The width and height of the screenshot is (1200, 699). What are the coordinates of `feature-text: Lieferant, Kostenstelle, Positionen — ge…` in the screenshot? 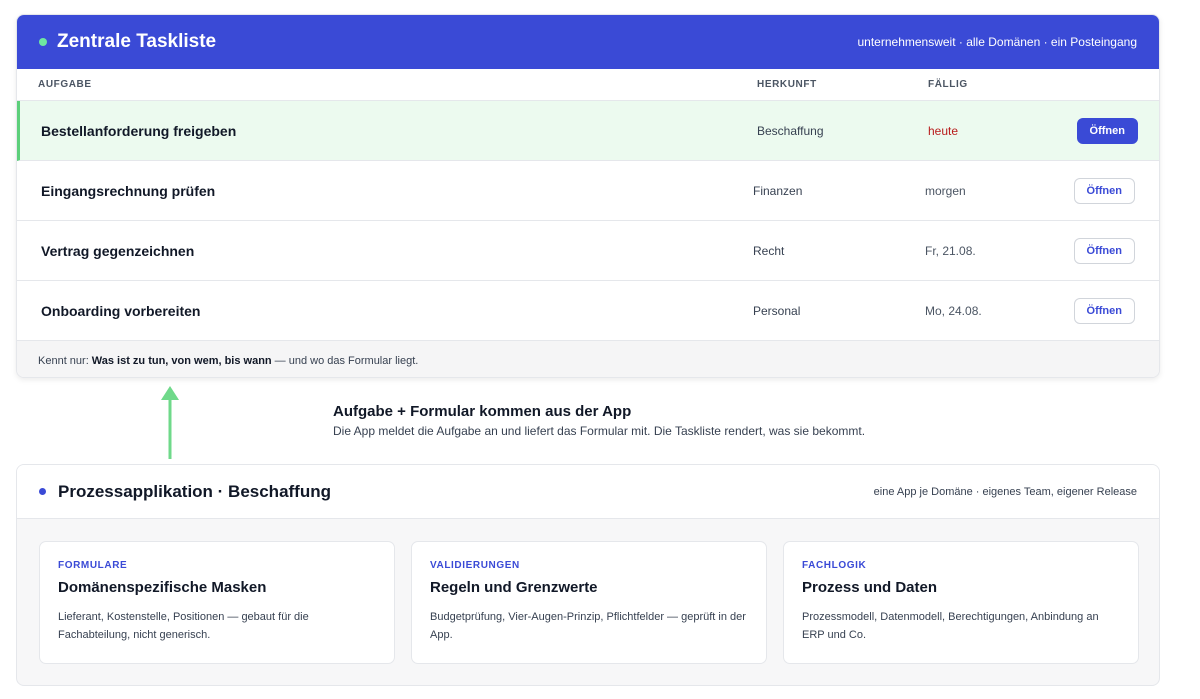 It's located at (183, 626).